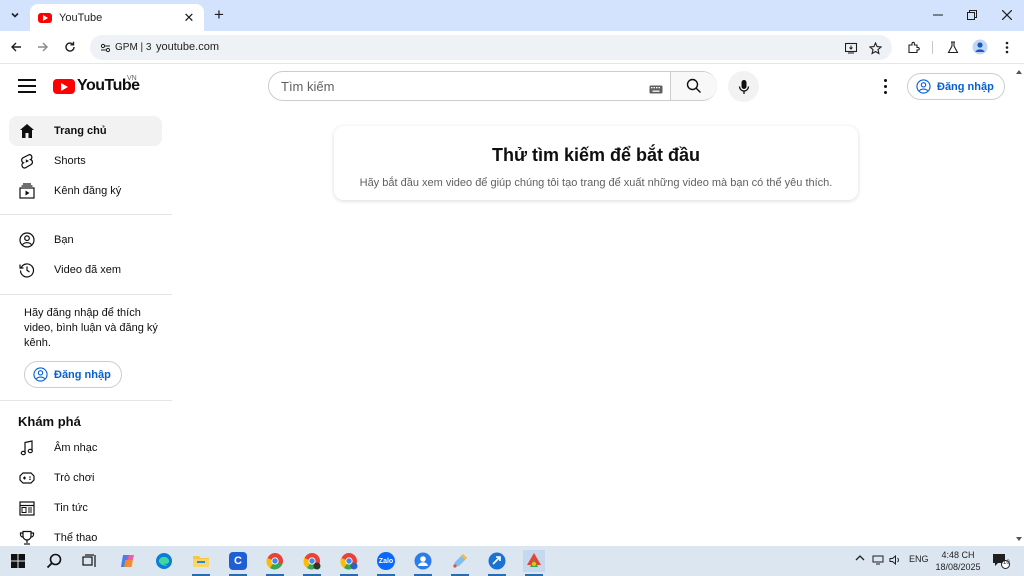  Describe the element at coordinates (885, 86) in the screenshot. I see `settings-more-icon` at that location.